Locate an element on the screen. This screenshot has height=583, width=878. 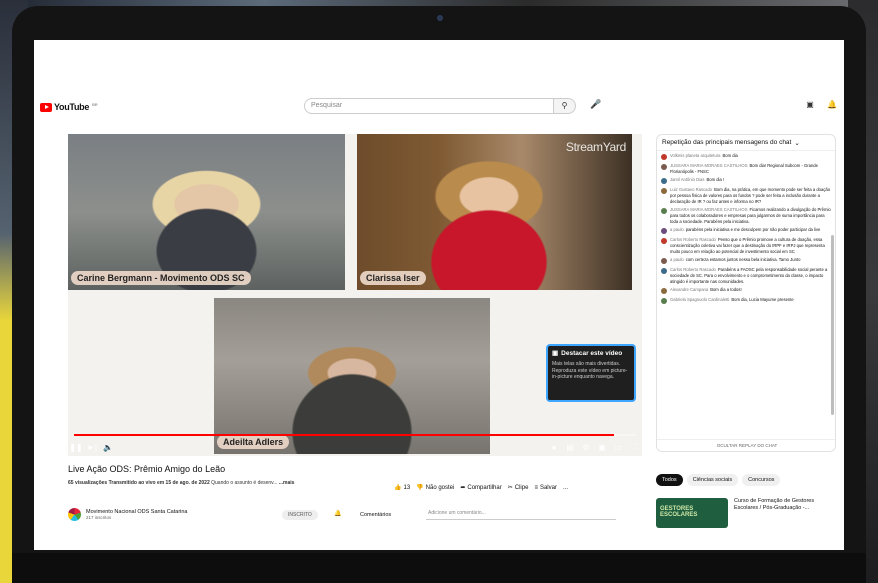
filter-chip: Concursos is located at coordinates (761, 480).